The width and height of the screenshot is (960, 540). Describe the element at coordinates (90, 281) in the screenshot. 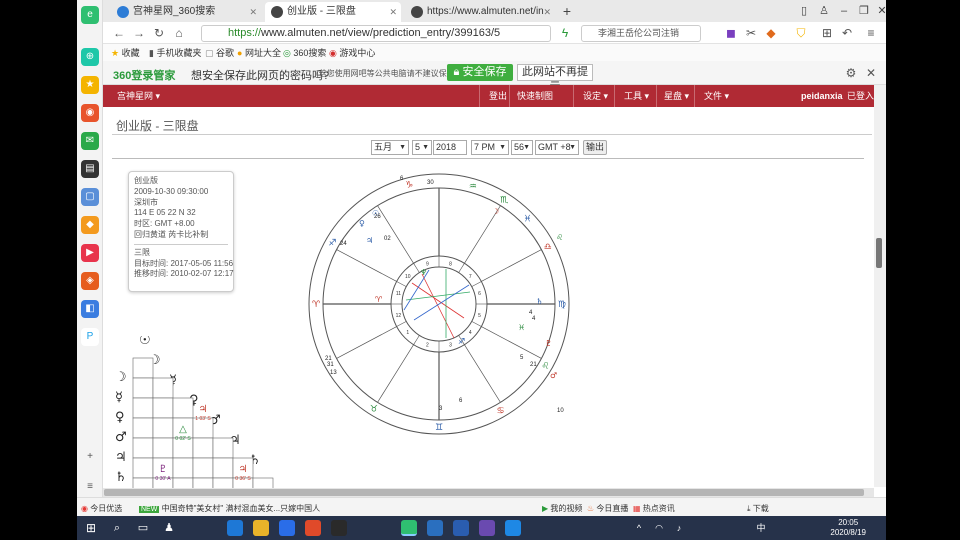

I see `game-icon: ◈` at that location.